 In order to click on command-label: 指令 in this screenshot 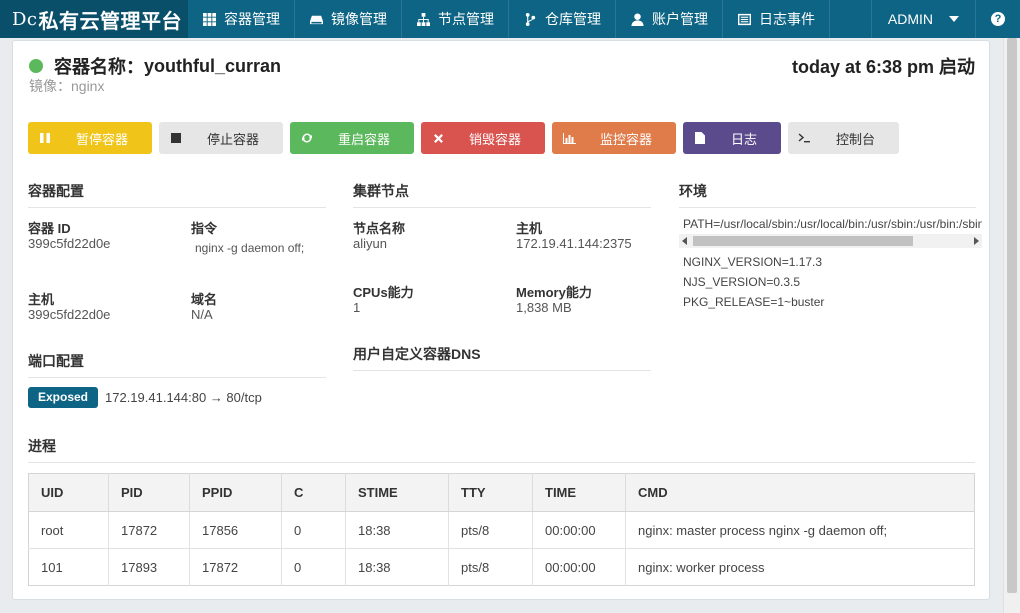, I will do `click(204, 228)`.